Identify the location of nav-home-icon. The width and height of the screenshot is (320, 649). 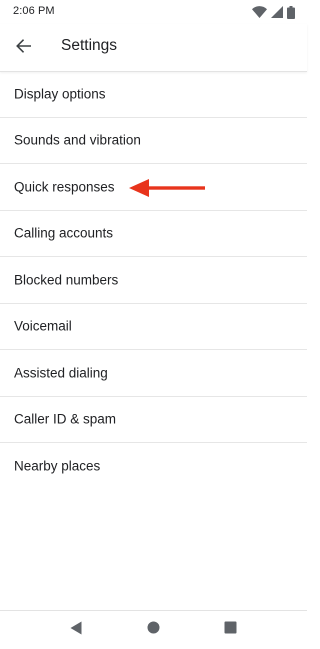
(153, 630).